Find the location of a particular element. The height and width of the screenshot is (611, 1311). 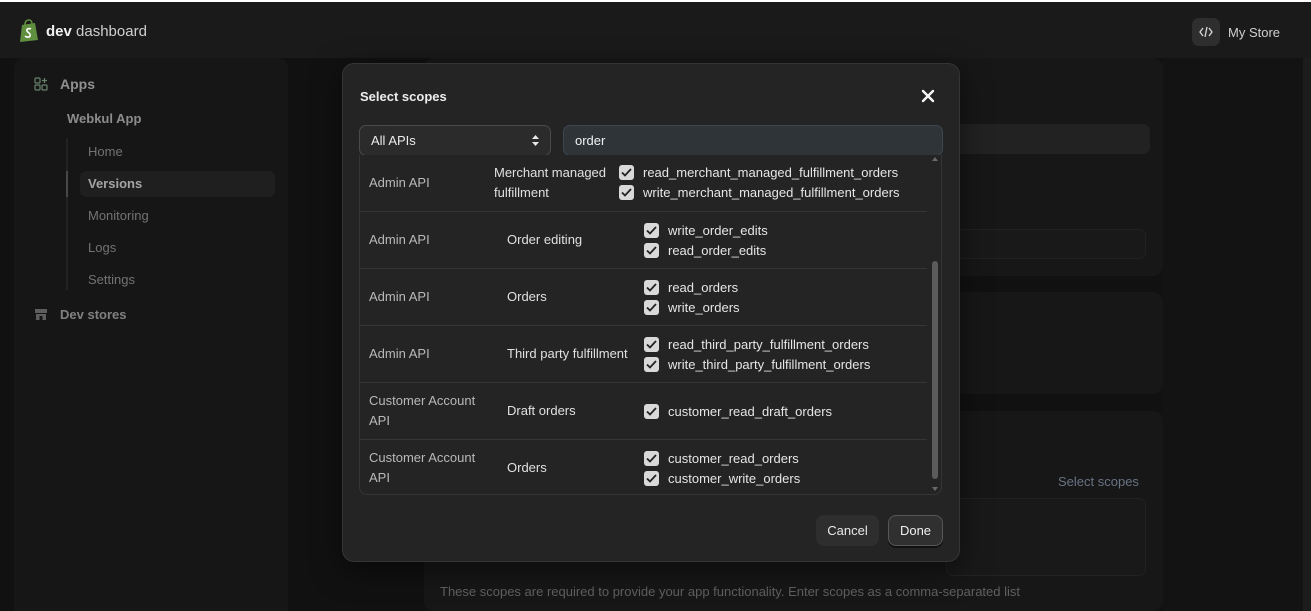

list-scrollbar is located at coordinates (934, 324).